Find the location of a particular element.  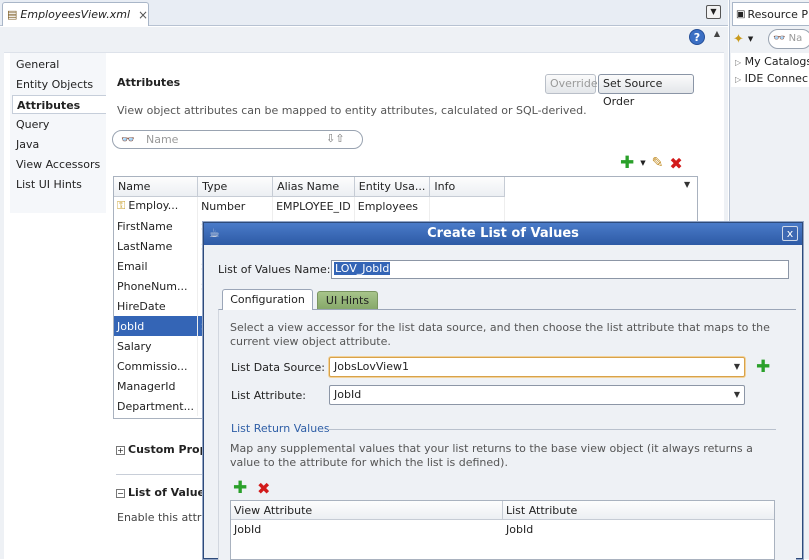

attribute-search-field: 👓 Name ⇩⇧ is located at coordinates (237, 139).